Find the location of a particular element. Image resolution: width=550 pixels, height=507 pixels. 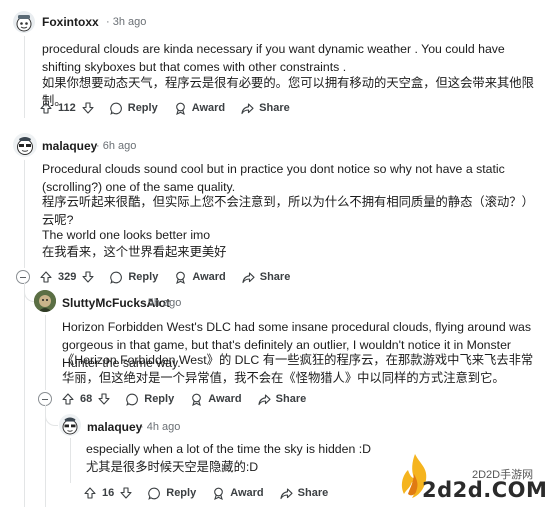

comment-meta: · 4h ago is located at coordinates (160, 427).